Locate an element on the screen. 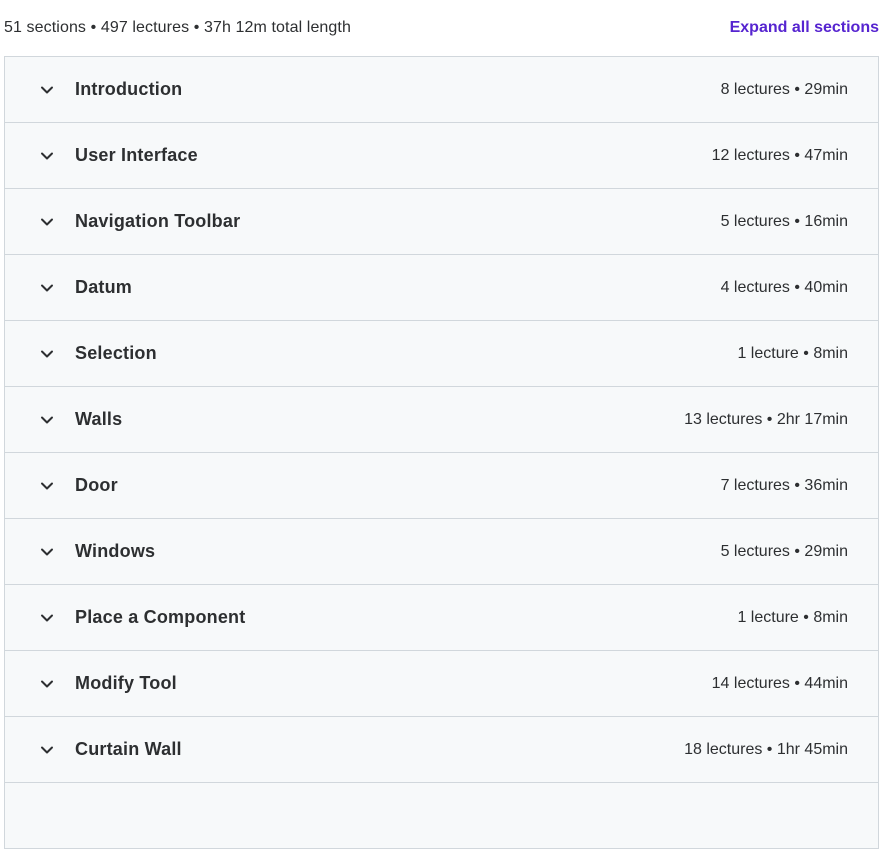 The image size is (883, 849). section-meta: 8 lectures • 29min is located at coordinates (784, 89).